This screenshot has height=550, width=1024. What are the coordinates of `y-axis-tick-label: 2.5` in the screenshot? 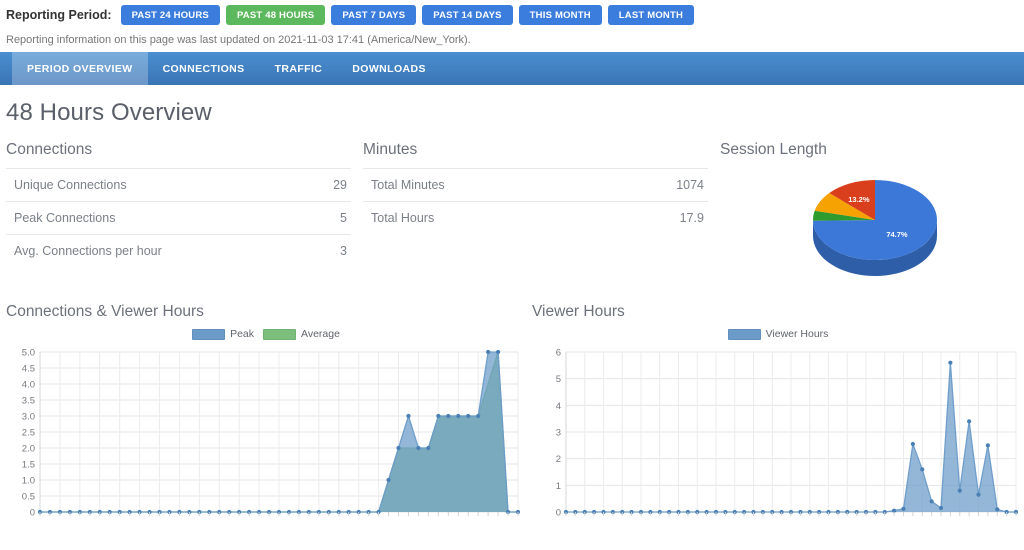 It's located at (28, 433).